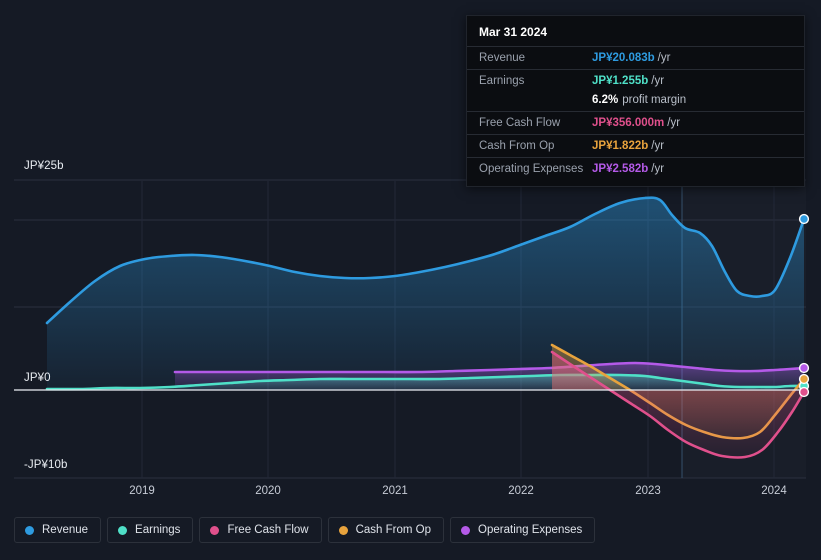 Image resolution: width=821 pixels, height=560 pixels. Describe the element at coordinates (623, 58) in the screenshot. I see `tooltip-row-value: JP¥20.083b` at that location.